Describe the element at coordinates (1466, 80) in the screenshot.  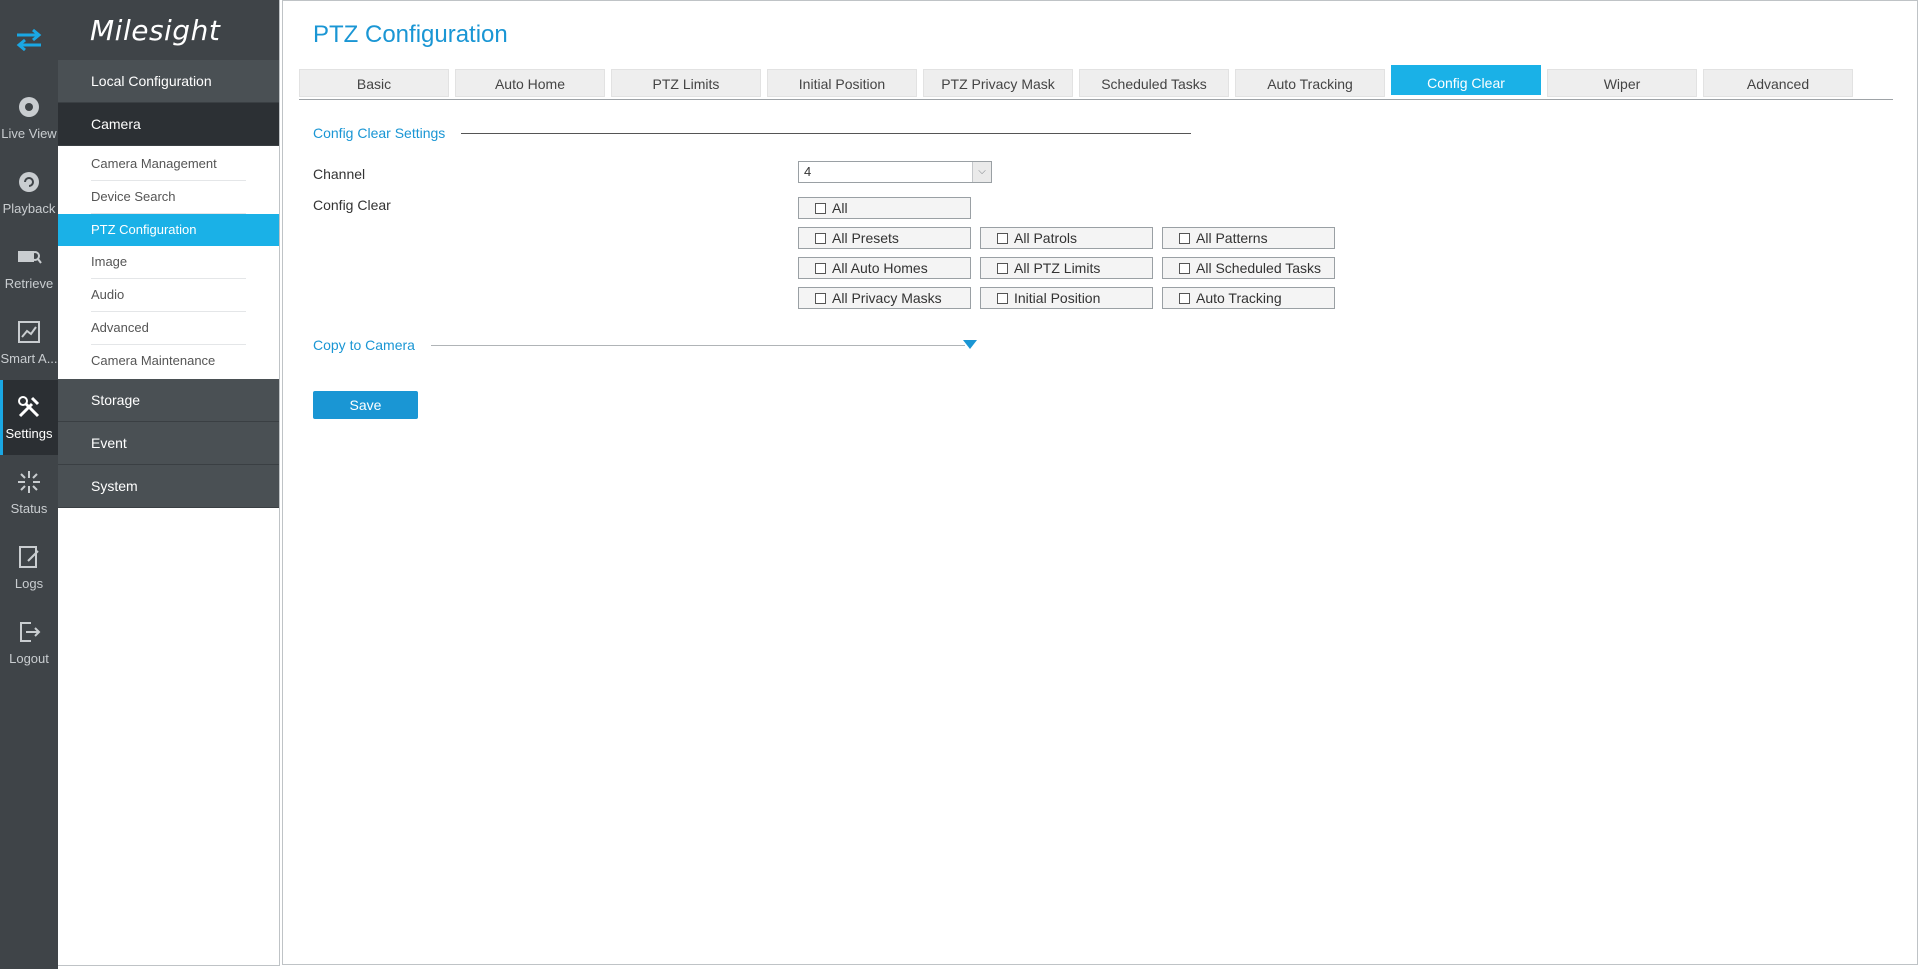
I see `tab-config-clear: Config Clear` at that location.